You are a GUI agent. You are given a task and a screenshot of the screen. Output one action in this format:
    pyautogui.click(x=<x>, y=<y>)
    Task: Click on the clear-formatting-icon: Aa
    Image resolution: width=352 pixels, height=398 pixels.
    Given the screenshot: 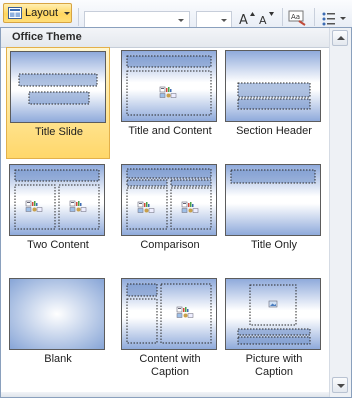 What is the action you would take?
    pyautogui.click(x=298, y=18)
    